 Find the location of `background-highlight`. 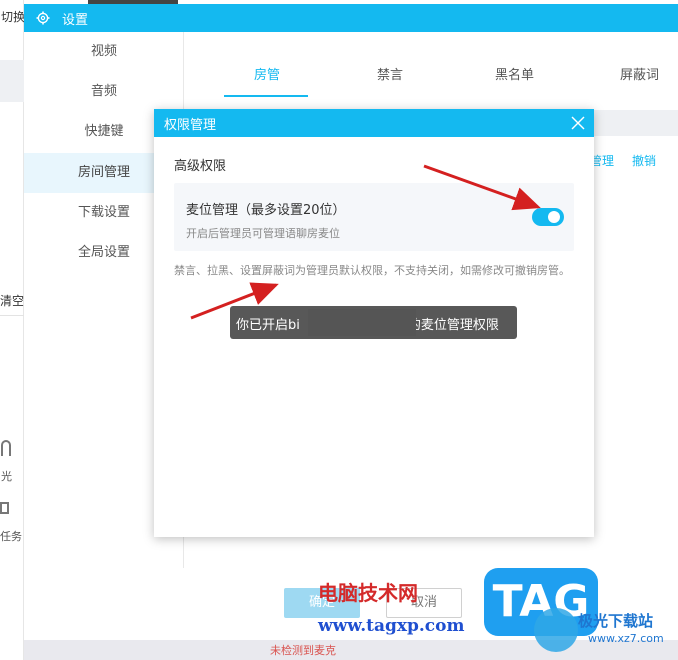

background-highlight is located at coordinates (12, 81).